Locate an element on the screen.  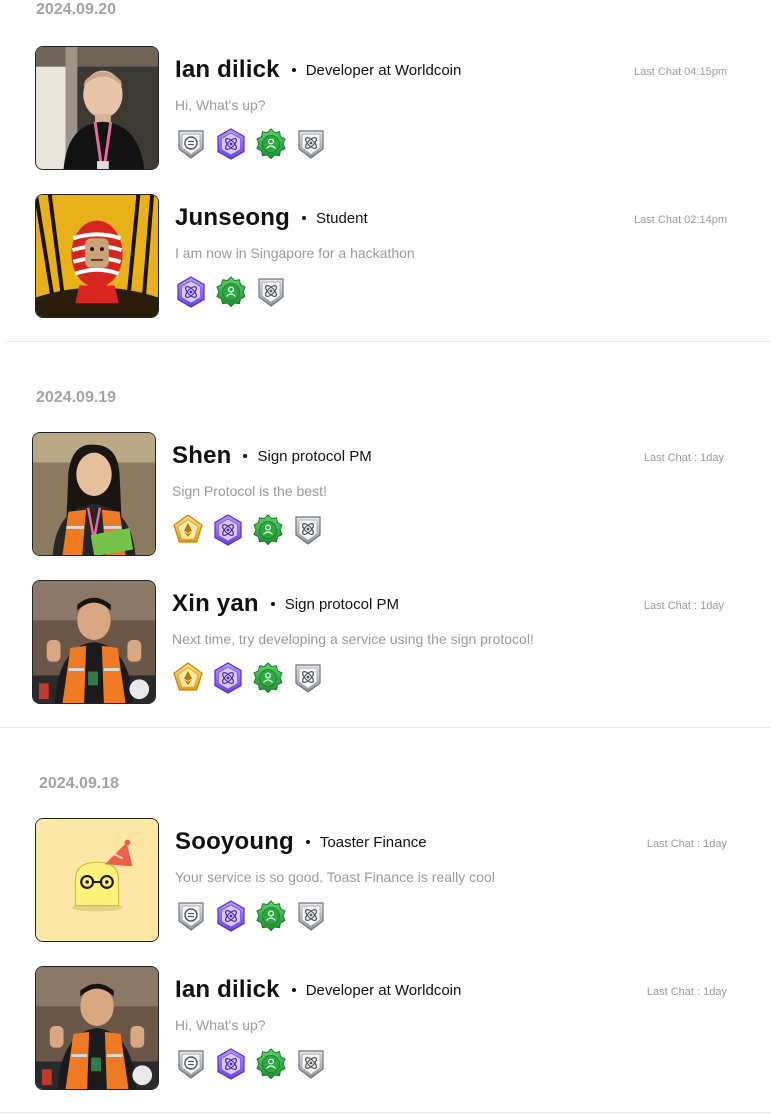
name-line: Junseong Student is located at coordinates (271, 218).